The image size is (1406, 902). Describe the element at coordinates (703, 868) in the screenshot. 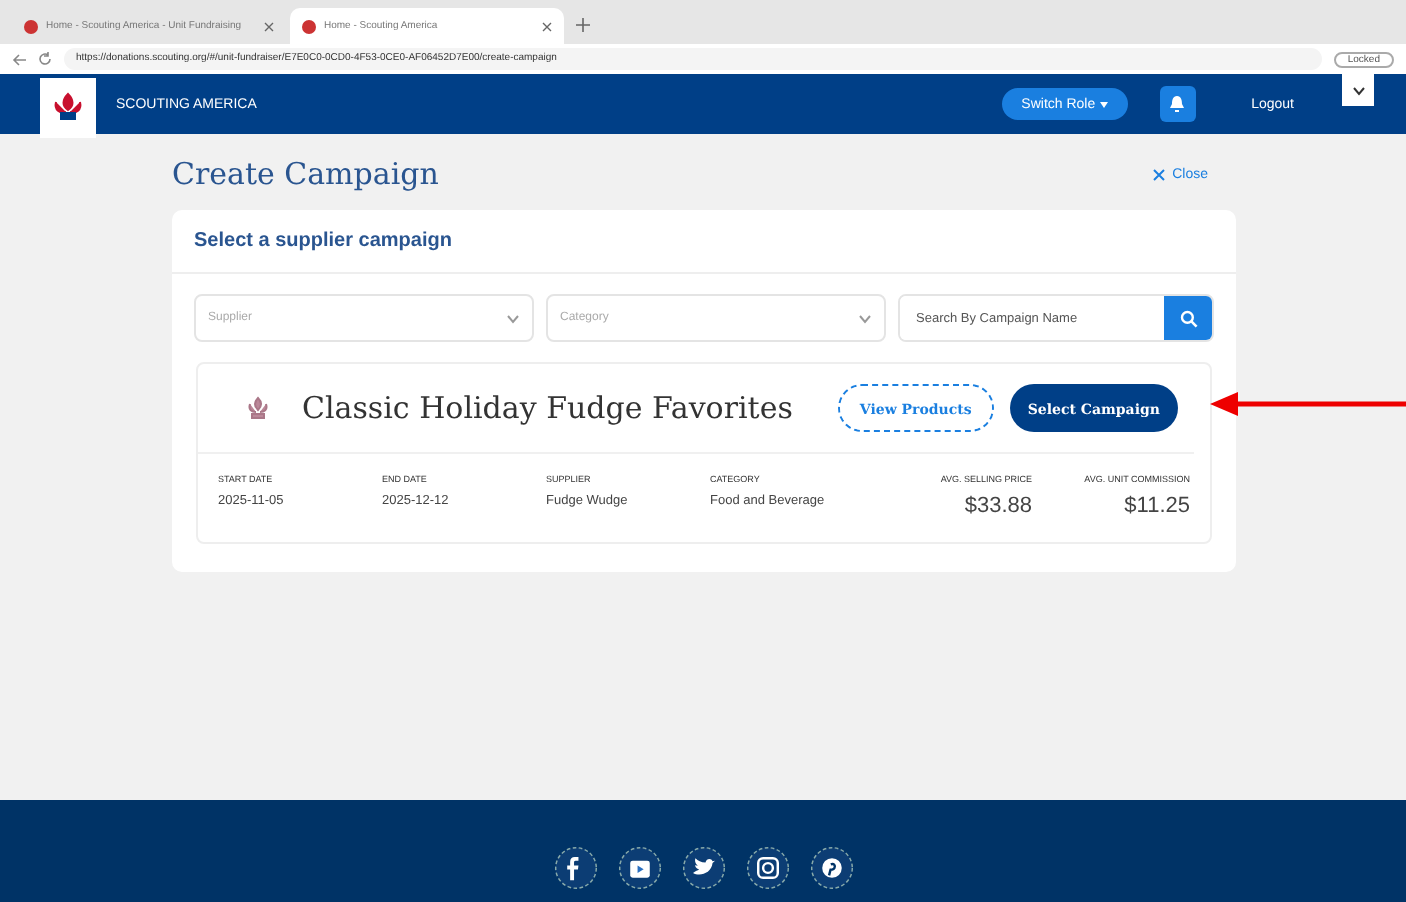

I see `twitter-icon` at that location.